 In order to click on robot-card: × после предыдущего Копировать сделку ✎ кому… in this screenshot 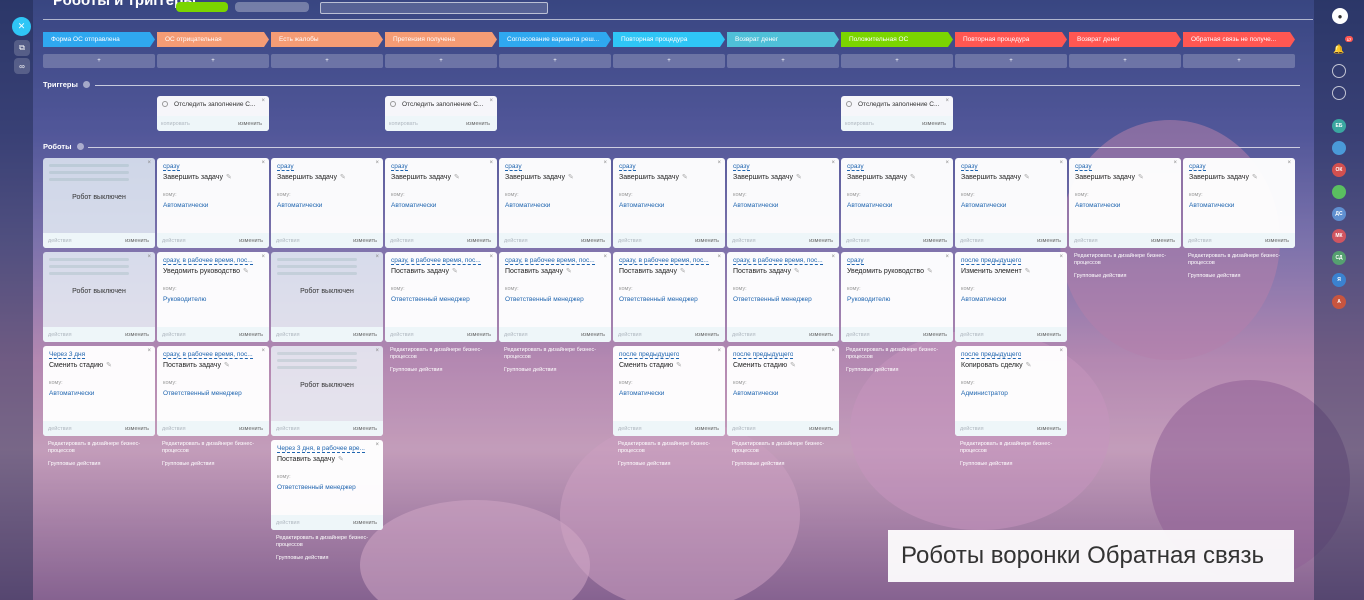, I will do `click(1011, 391)`.